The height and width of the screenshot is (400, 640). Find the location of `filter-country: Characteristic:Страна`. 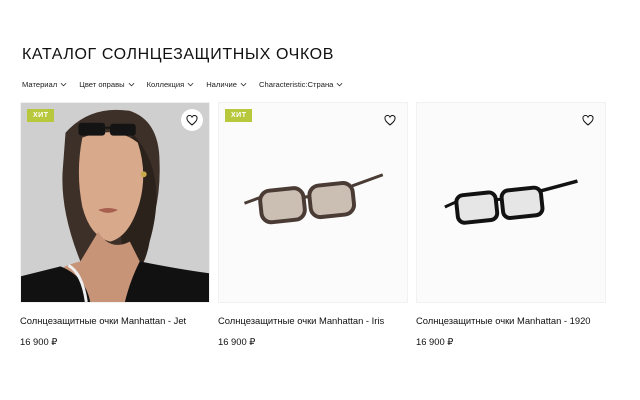

filter-country: Characteristic:Страна is located at coordinates (301, 84).